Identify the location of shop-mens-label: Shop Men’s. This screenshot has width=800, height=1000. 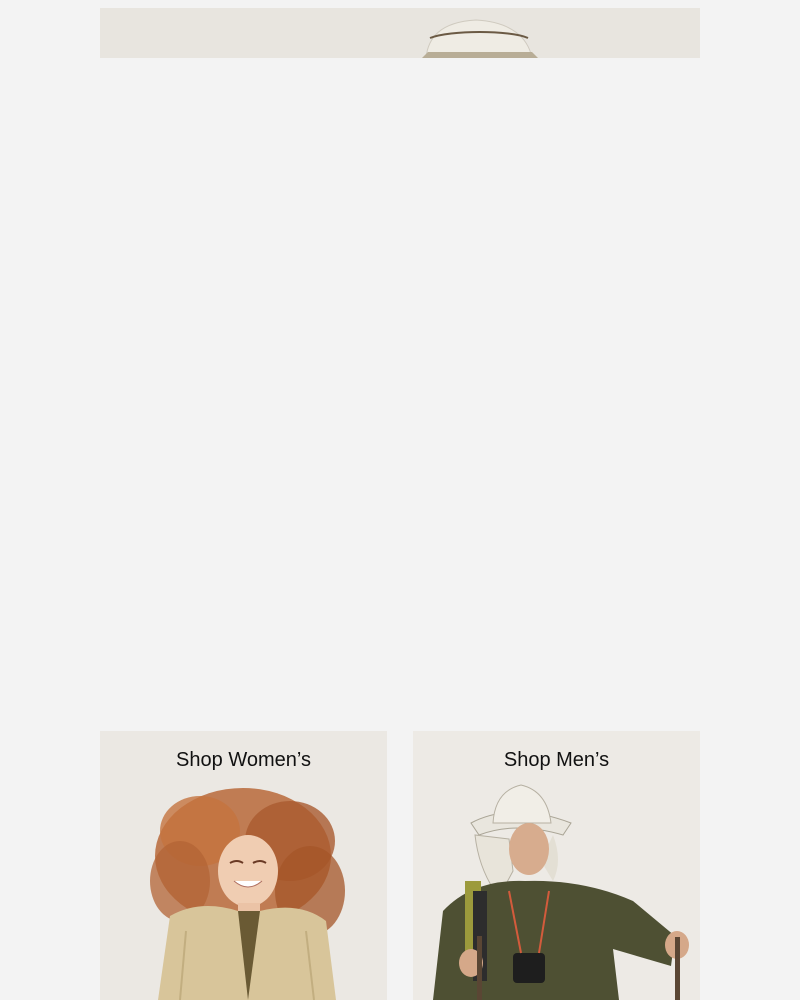
(556, 760).